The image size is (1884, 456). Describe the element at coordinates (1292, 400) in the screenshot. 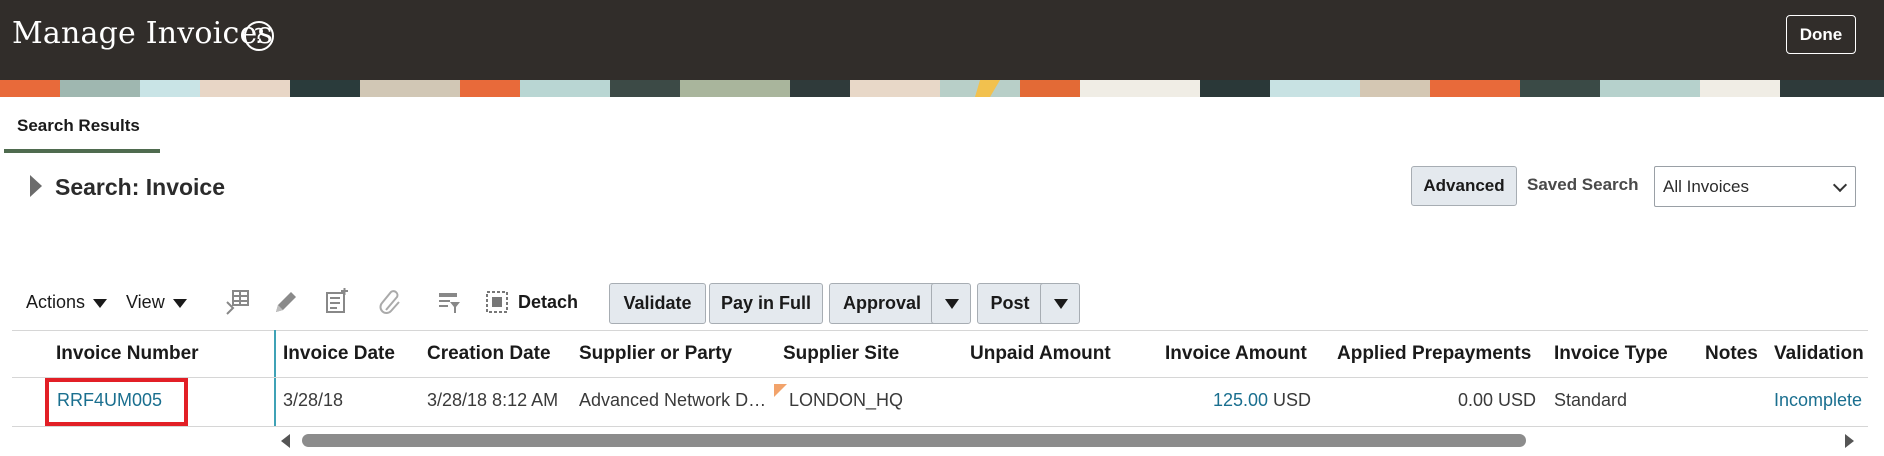

I see `invoice-currency-cell: USD` at that location.